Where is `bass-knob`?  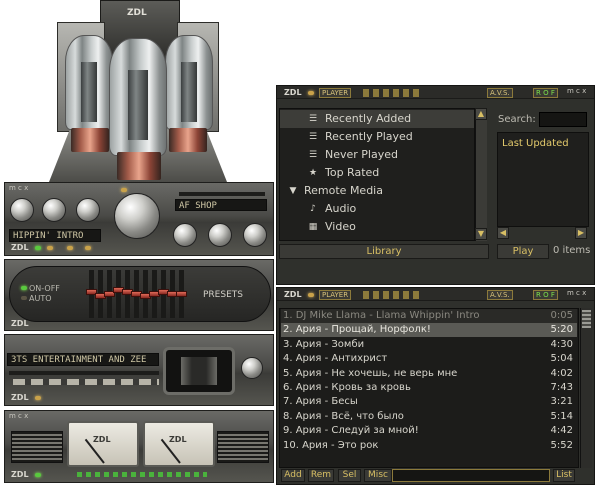 bass-knob is located at coordinates (54, 210).